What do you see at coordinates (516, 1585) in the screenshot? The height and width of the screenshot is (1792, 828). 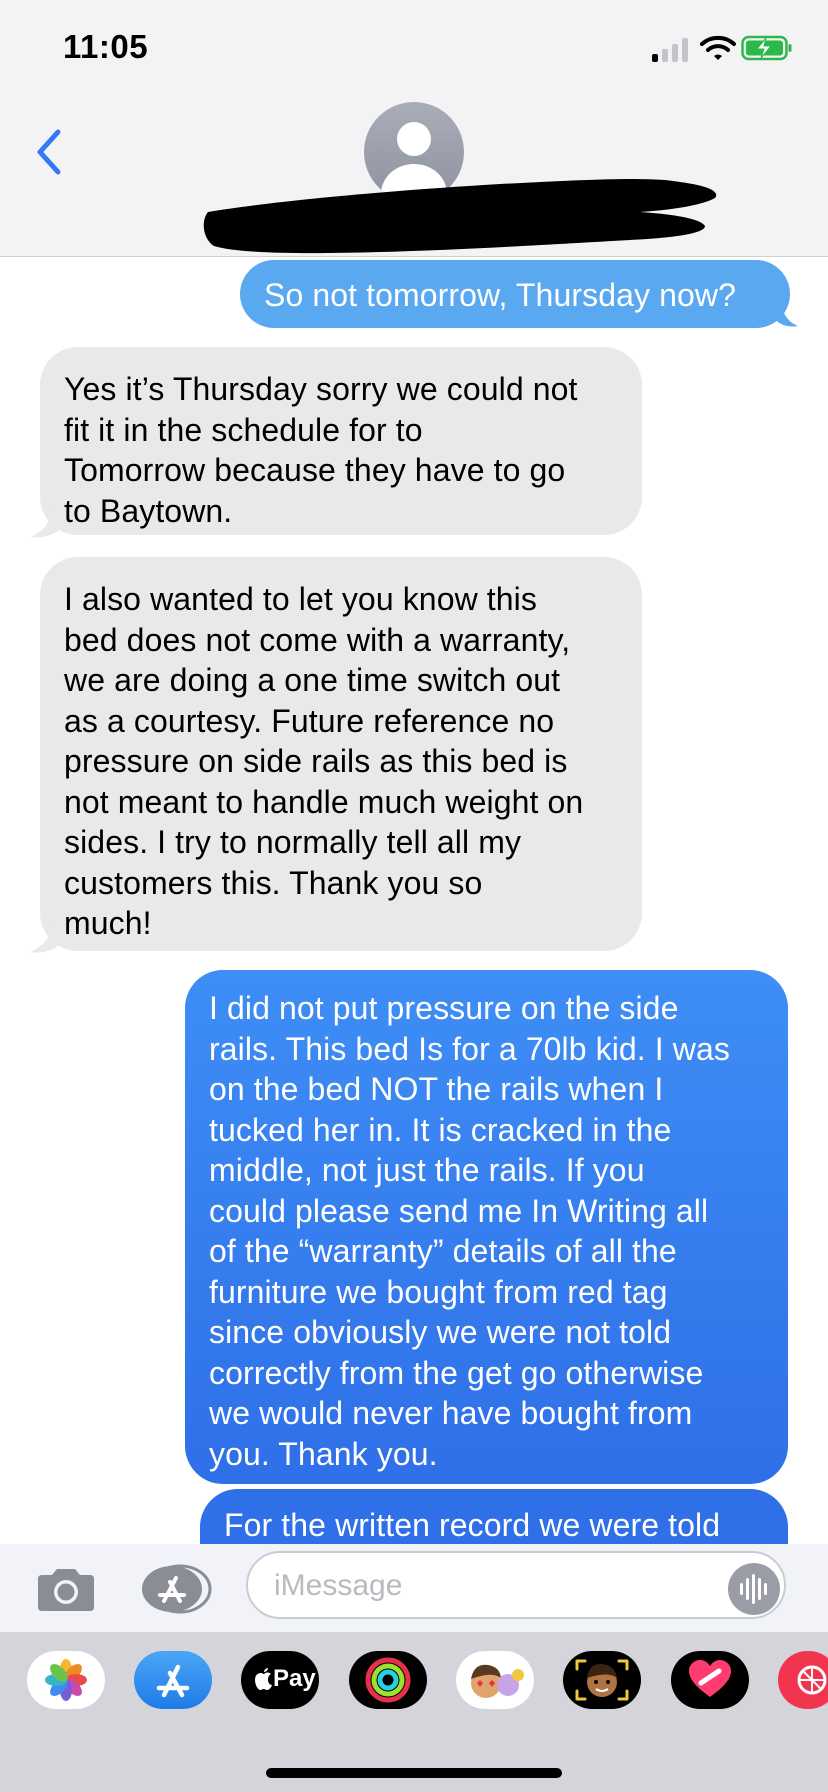 I see `imessage-input: iMessage` at bounding box center [516, 1585].